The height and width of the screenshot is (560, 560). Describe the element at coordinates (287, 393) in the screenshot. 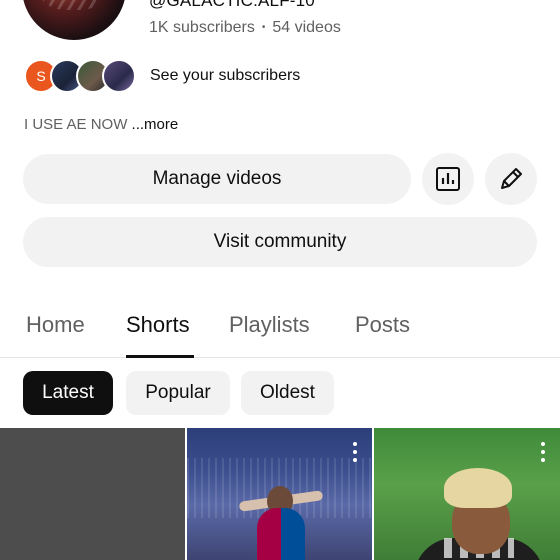

I see `filter-chip-oldest: Oldest` at that location.